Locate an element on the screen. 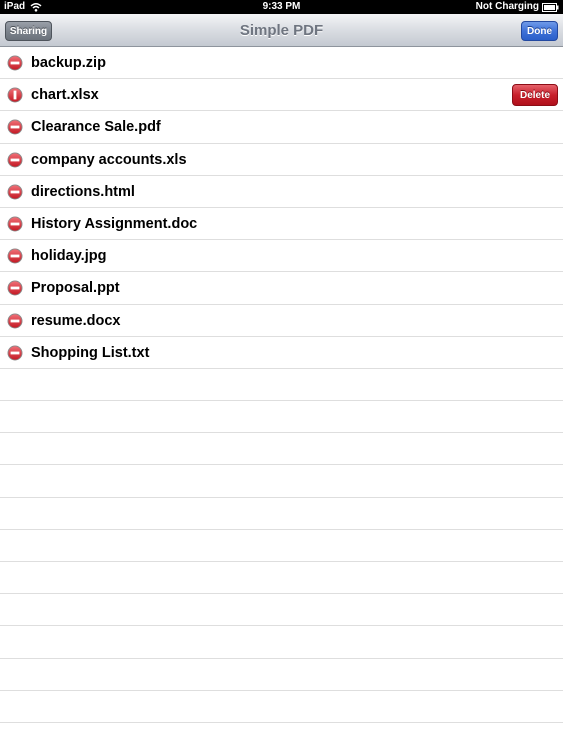  battery-status: Not Charging is located at coordinates (507, 6).